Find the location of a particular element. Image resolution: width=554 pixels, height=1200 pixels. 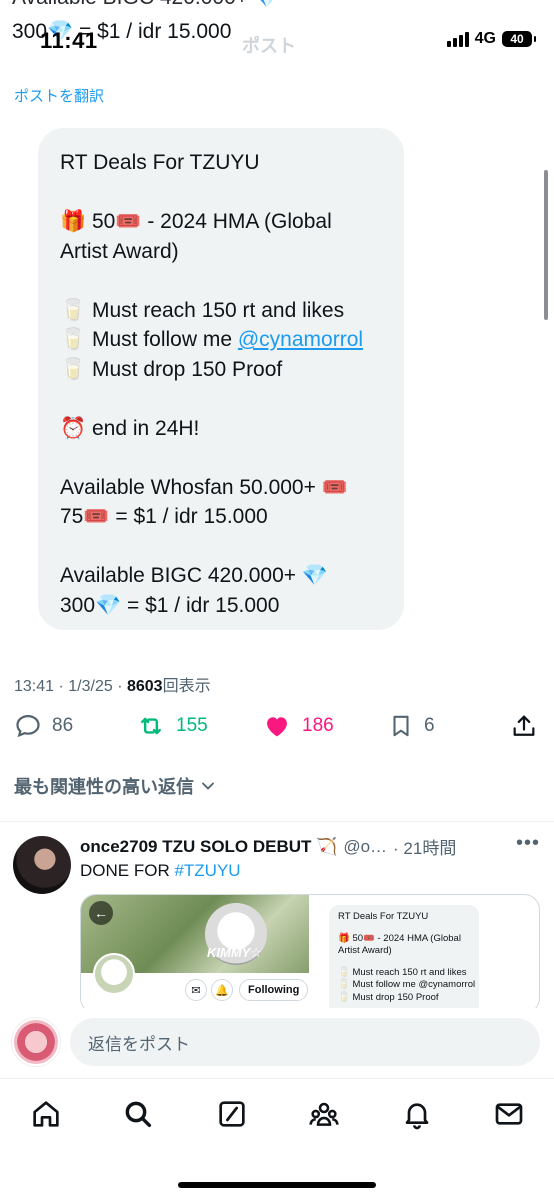

screenshot-line: 🥛 Must drop 150 Proof is located at coordinates (388, 997).